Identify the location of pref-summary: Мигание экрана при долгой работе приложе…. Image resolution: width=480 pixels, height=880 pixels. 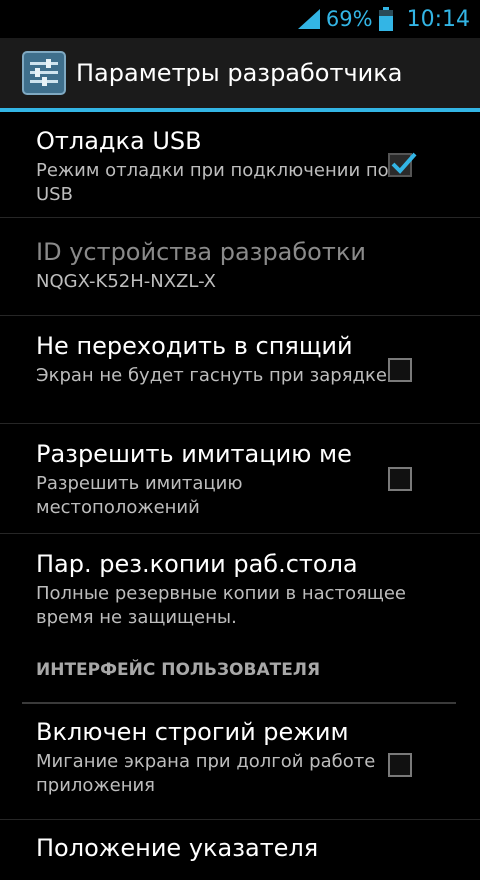
(206, 773).